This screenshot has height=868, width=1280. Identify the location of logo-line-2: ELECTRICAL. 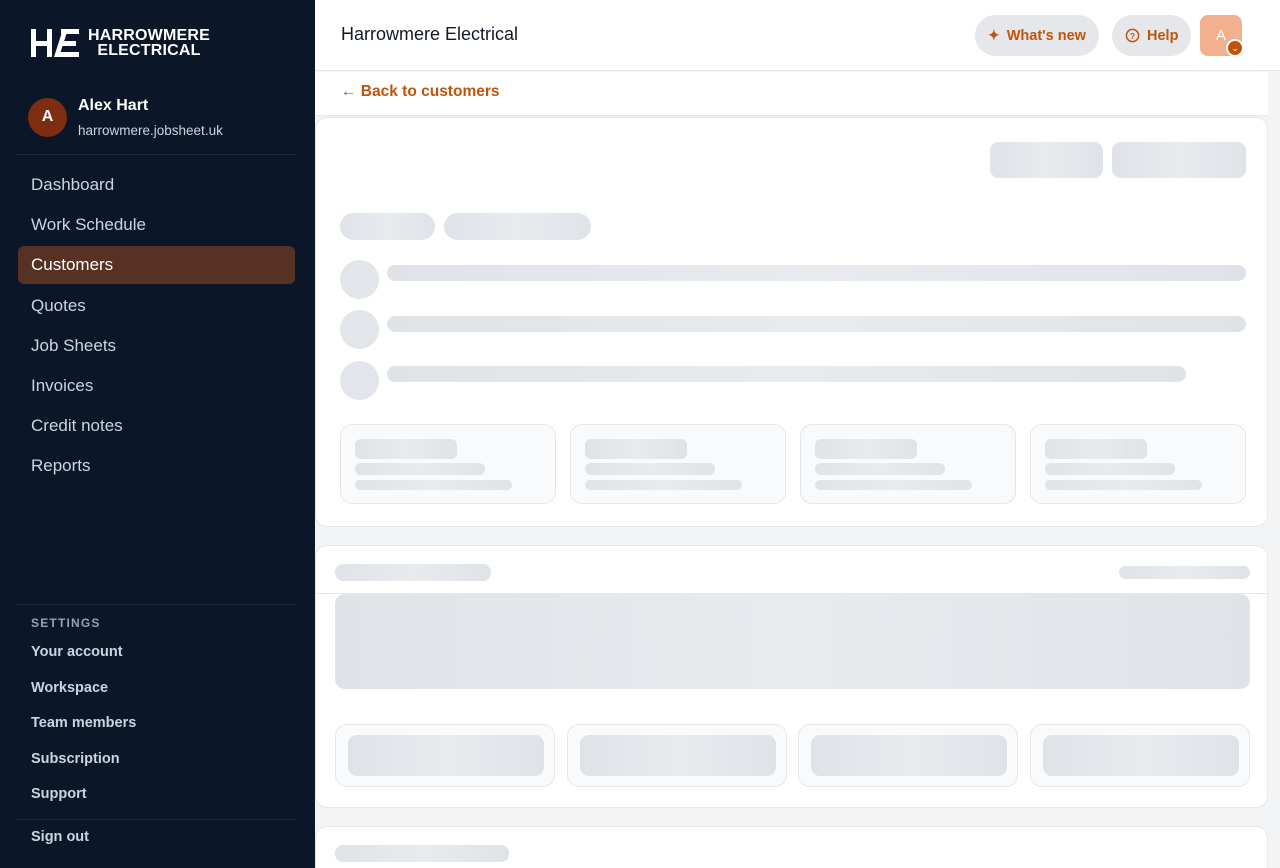
(149, 50).